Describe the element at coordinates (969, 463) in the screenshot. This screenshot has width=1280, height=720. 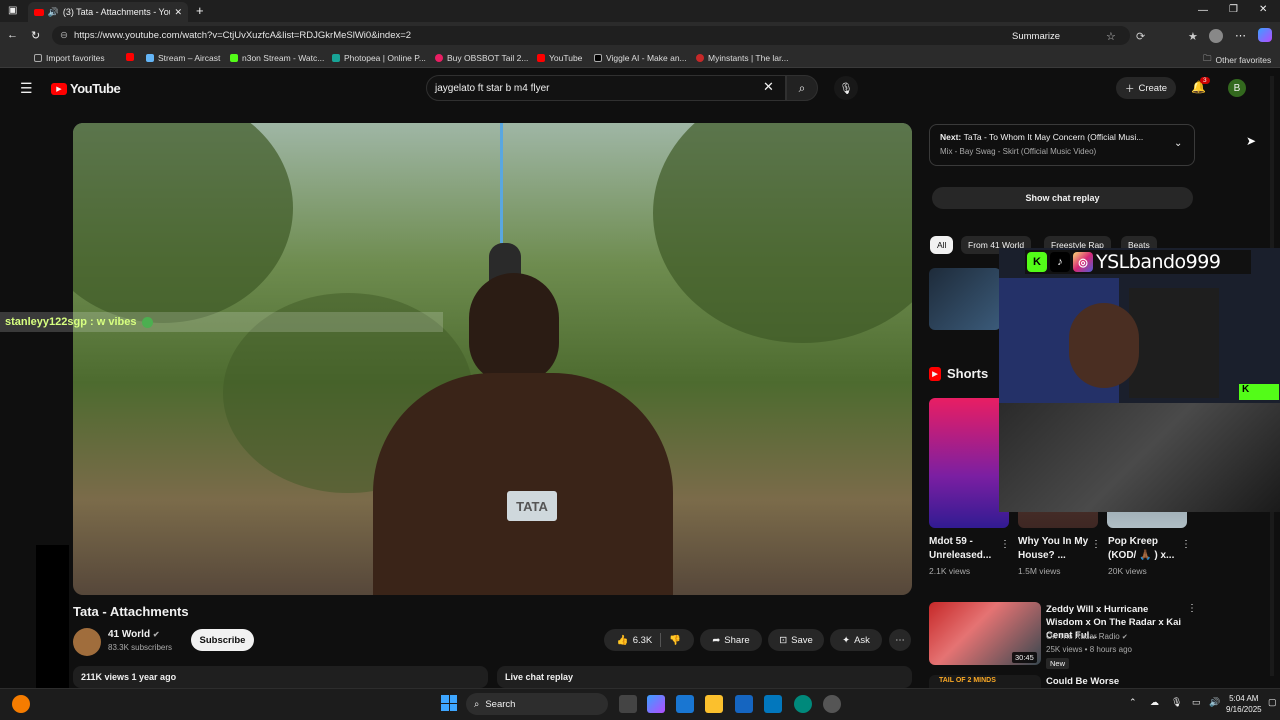
I see `short-thumbnail` at that location.